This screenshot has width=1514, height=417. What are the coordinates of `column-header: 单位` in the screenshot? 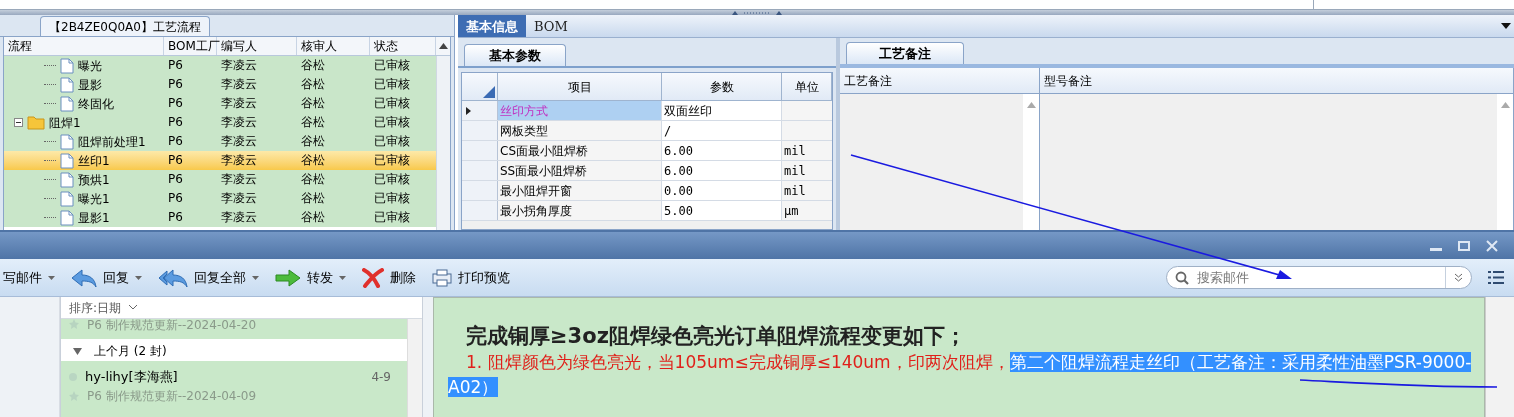 It's located at (807, 86).